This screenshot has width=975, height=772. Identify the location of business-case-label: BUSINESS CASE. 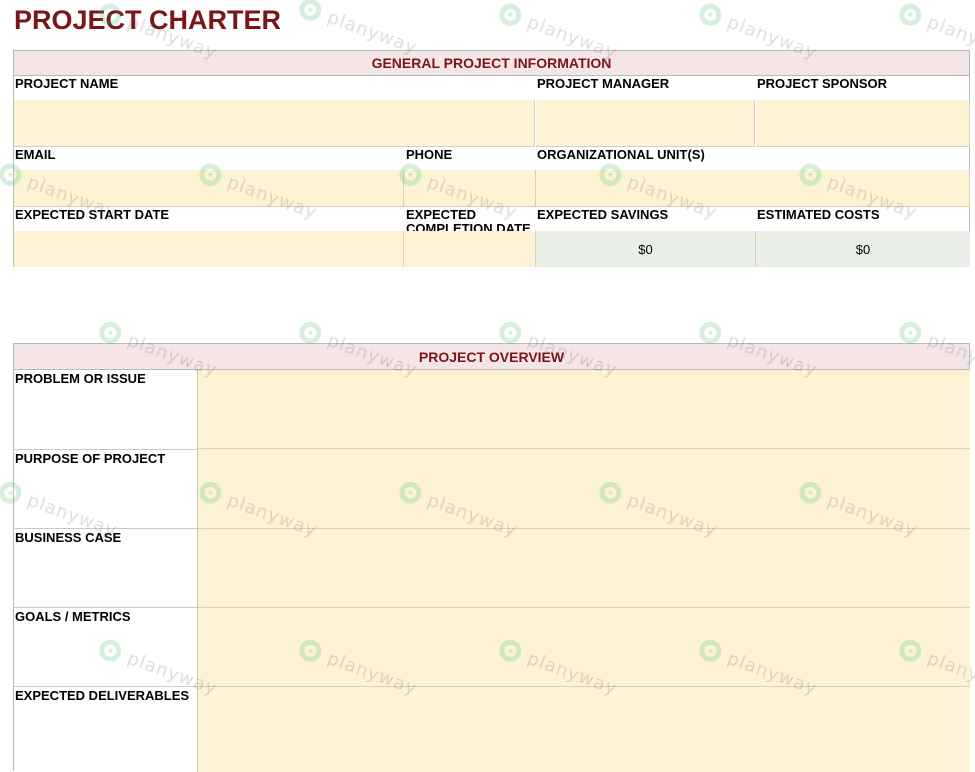
(68, 537).